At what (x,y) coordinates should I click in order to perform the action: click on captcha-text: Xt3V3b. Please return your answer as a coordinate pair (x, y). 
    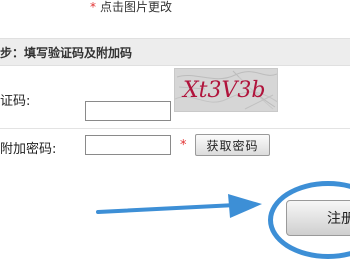
    Looking at the image, I should click on (223, 90).